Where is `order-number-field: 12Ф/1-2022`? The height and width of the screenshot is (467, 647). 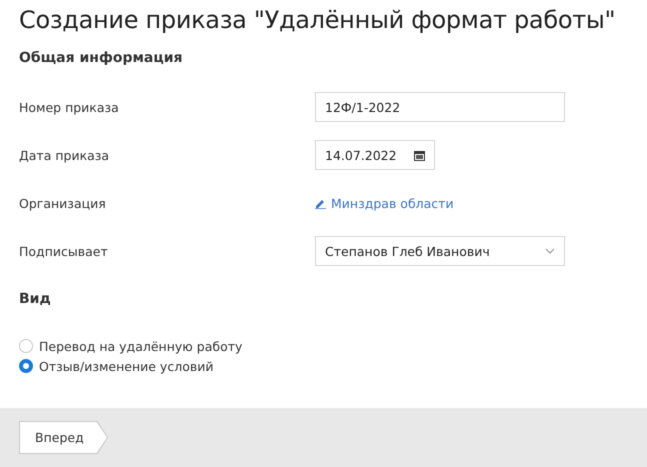
order-number-field: 12Ф/1-2022 is located at coordinates (440, 107).